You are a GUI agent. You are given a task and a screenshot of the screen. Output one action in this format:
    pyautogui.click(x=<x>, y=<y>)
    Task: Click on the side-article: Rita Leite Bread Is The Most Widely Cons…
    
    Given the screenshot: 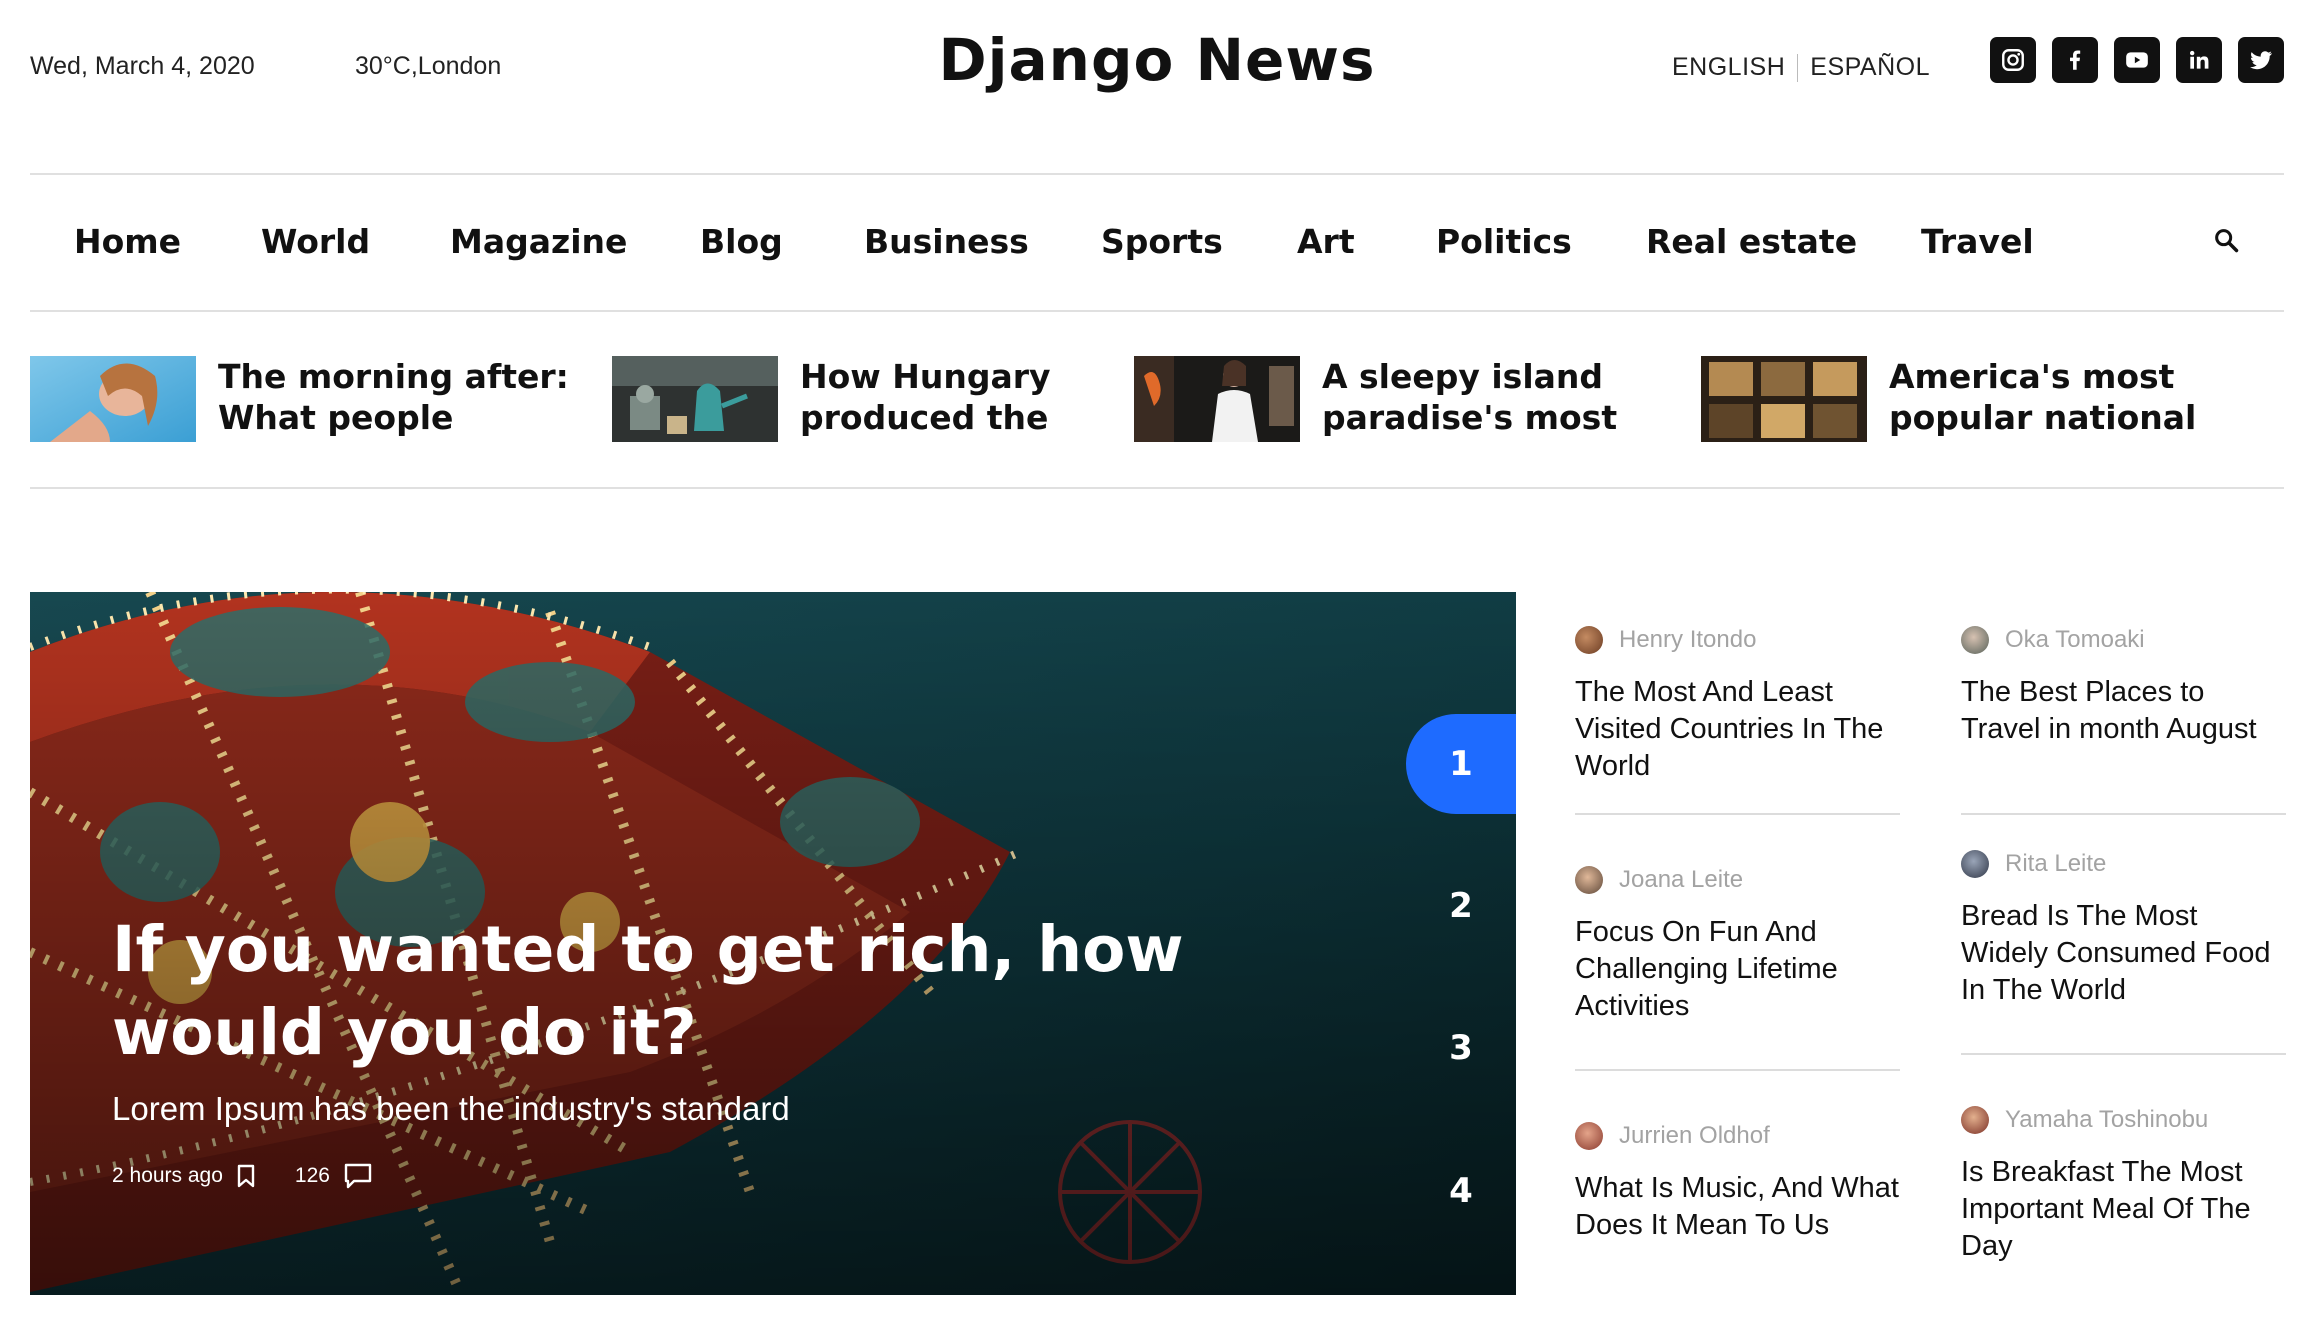 What is the action you would take?
    pyautogui.click(x=2123, y=929)
    